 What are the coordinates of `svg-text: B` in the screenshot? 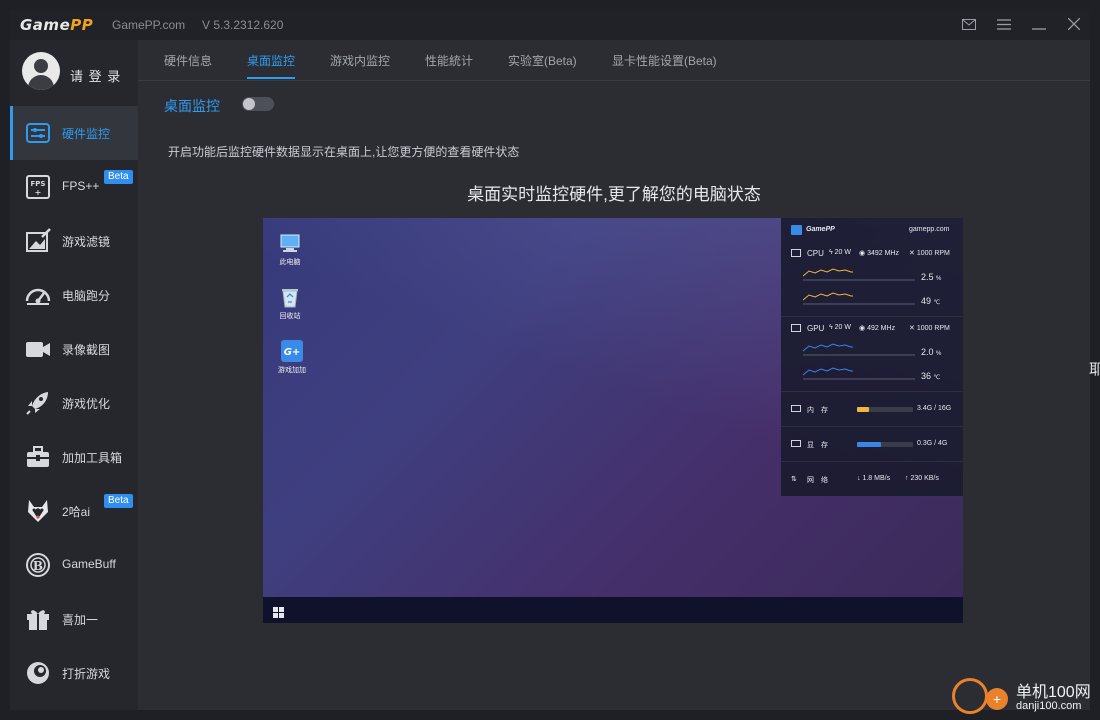 It's located at (38, 566).